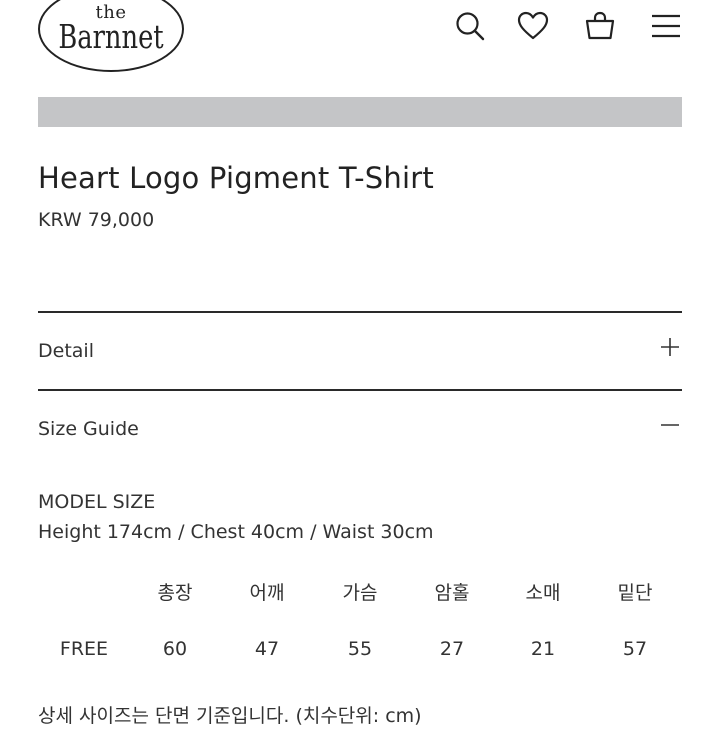  What do you see at coordinates (175, 593) in the screenshot?
I see `header-cell: 총장` at bounding box center [175, 593].